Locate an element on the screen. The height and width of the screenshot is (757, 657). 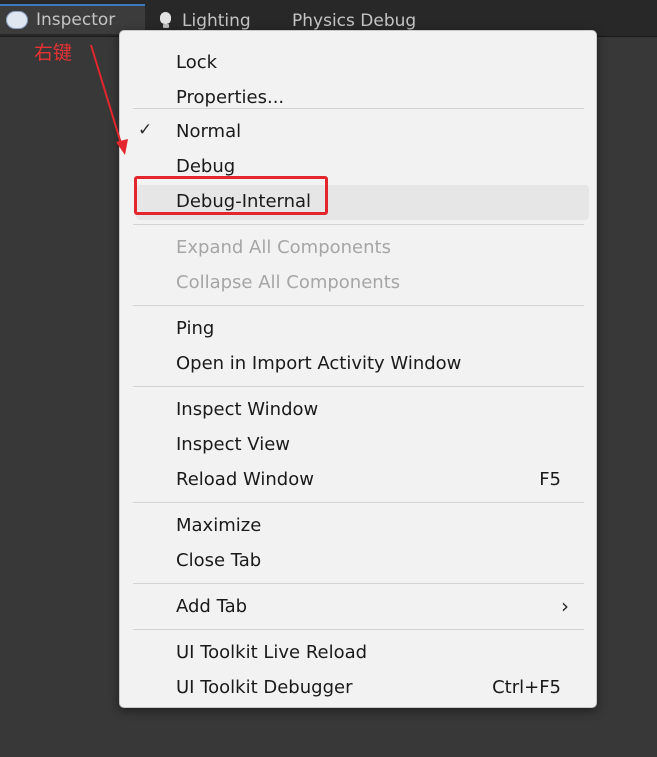
menu-item-open-in-import-activity-window: Open in Import Activity Window is located at coordinates (362, 364).